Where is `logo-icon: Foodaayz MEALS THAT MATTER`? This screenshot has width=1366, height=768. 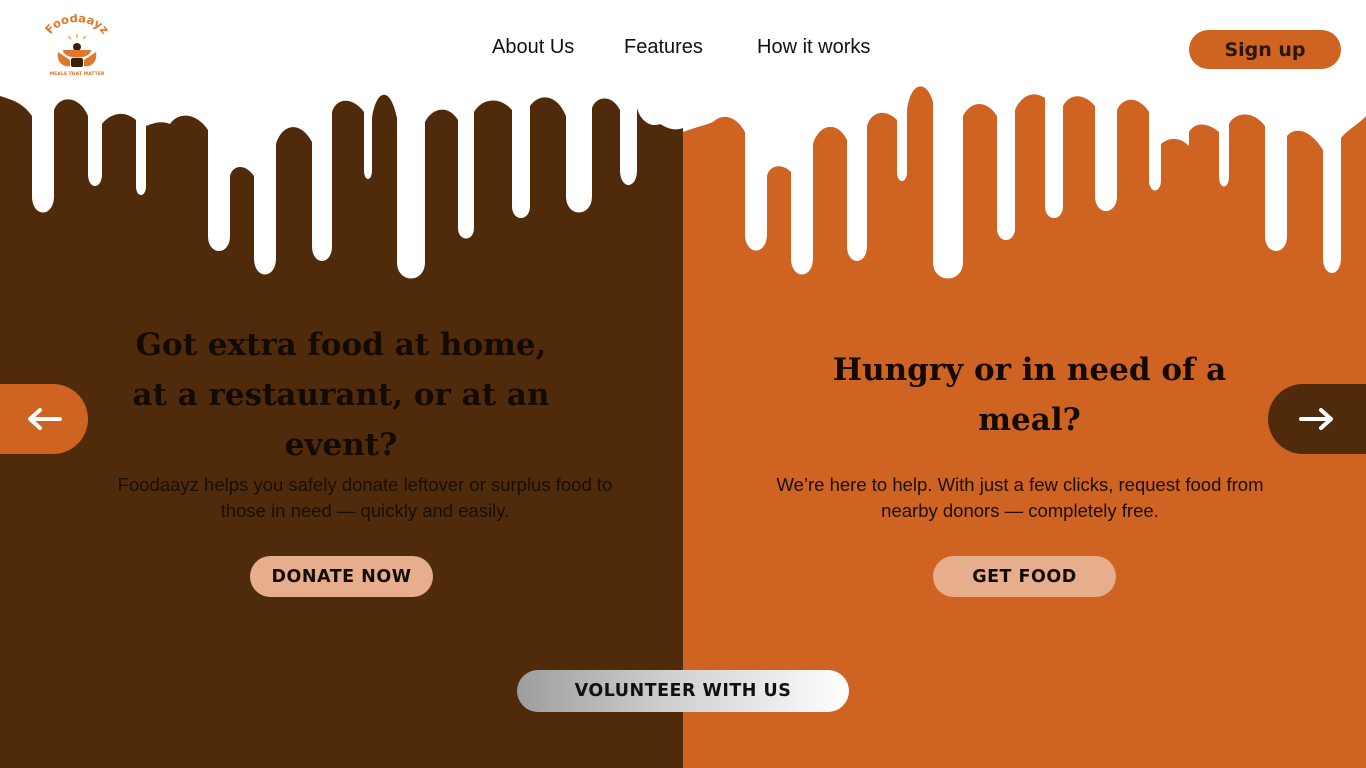
logo-icon: Foodaayz MEALS THAT MATTER is located at coordinates (77, 44).